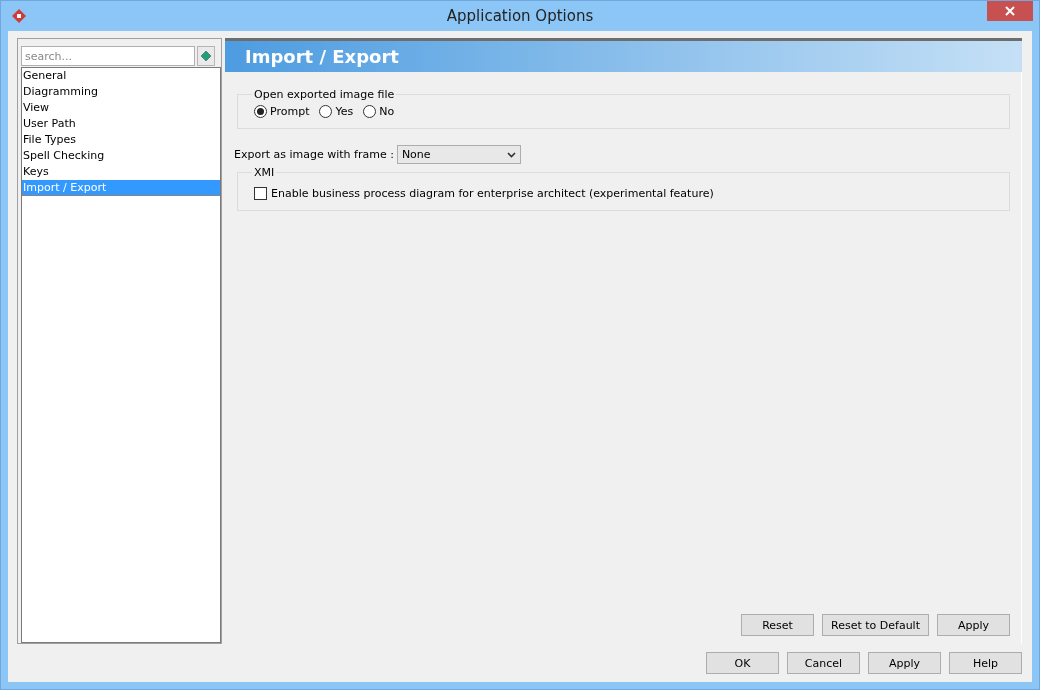  I want to click on chevron-down-icon, so click(511, 154).